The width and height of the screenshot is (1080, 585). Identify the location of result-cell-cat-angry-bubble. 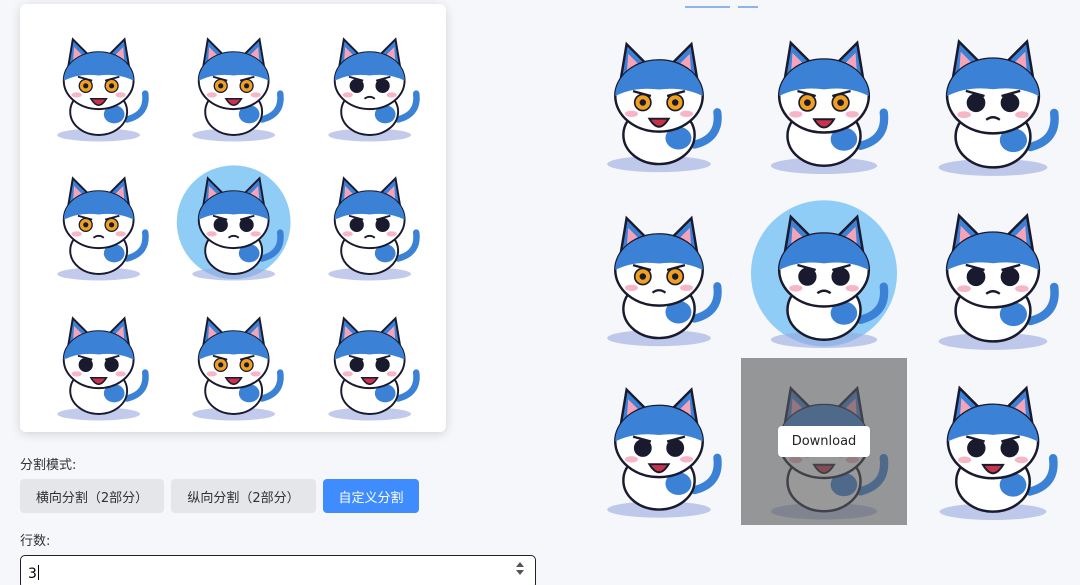
(824, 270).